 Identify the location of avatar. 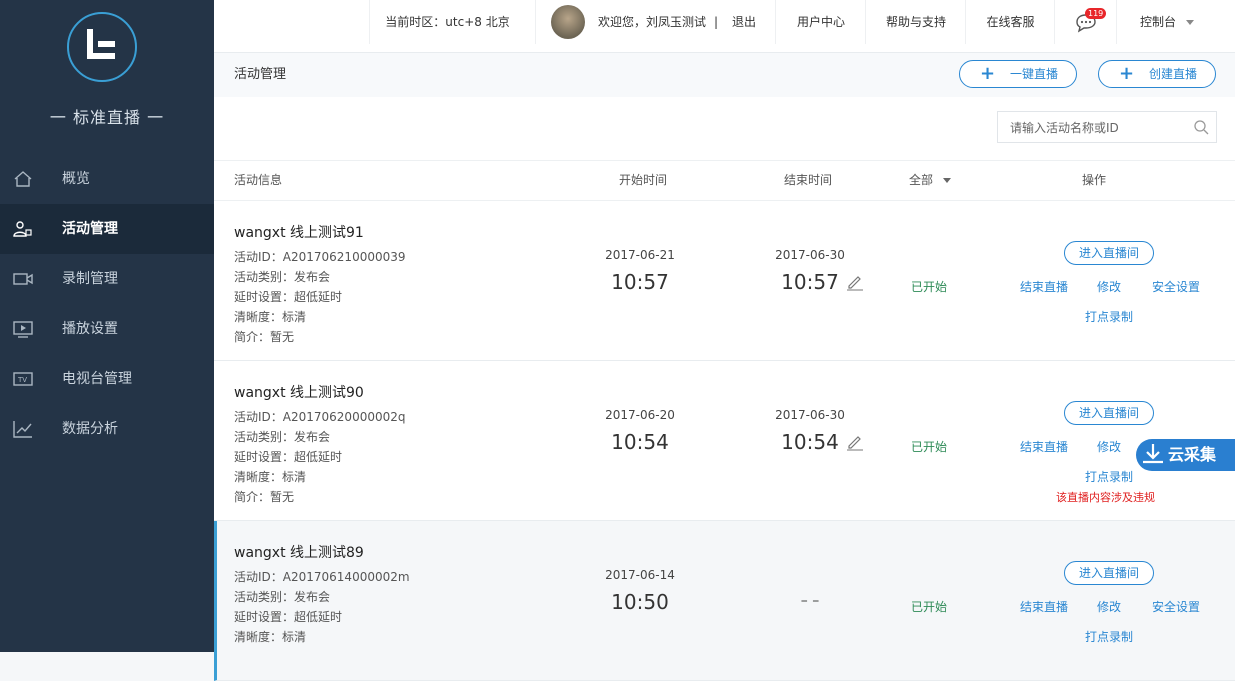
(568, 22).